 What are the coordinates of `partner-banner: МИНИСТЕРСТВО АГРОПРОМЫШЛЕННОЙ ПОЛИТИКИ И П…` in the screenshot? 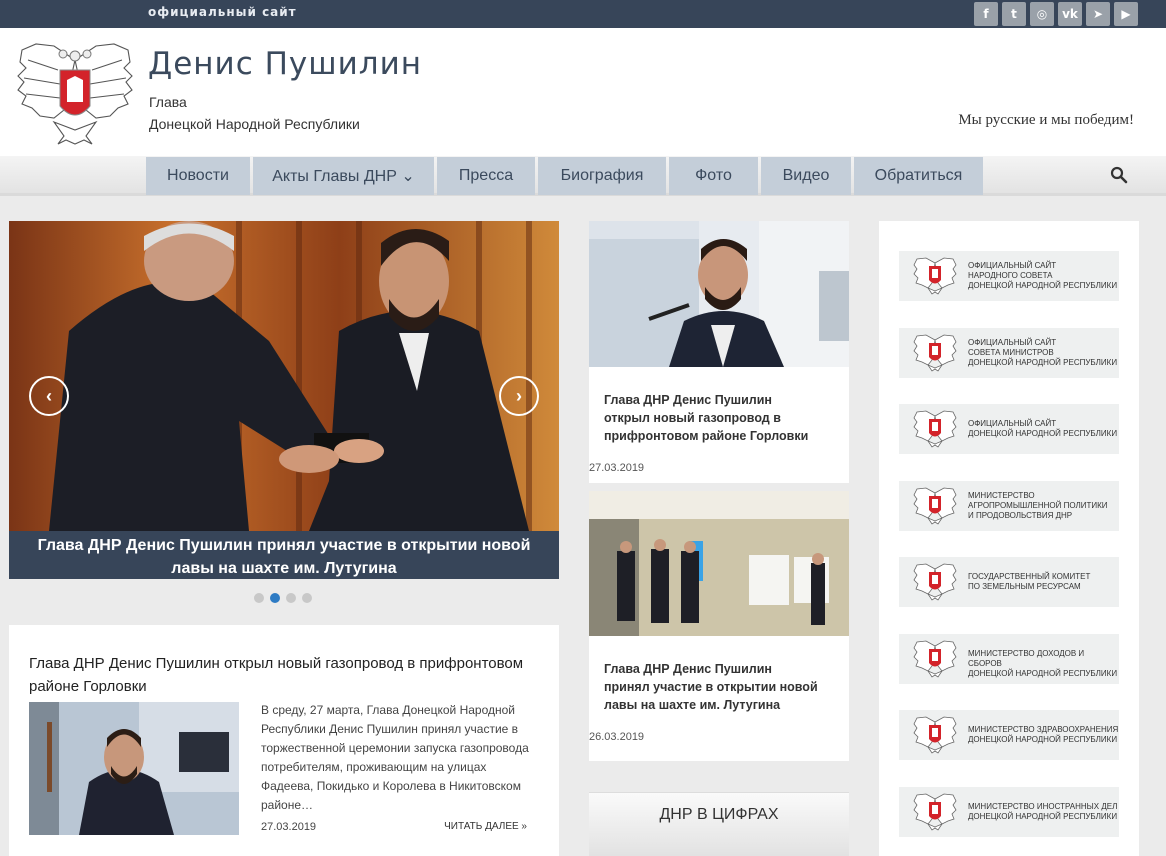 It's located at (1009, 505).